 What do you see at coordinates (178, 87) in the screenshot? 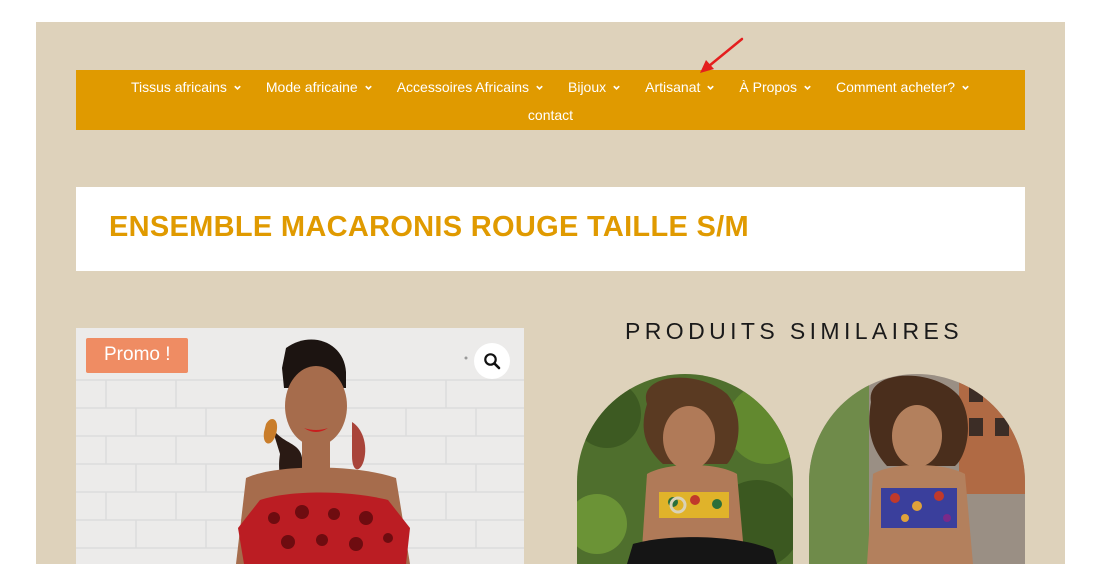
I see `nav-item-label: Tissus africains` at bounding box center [178, 87].